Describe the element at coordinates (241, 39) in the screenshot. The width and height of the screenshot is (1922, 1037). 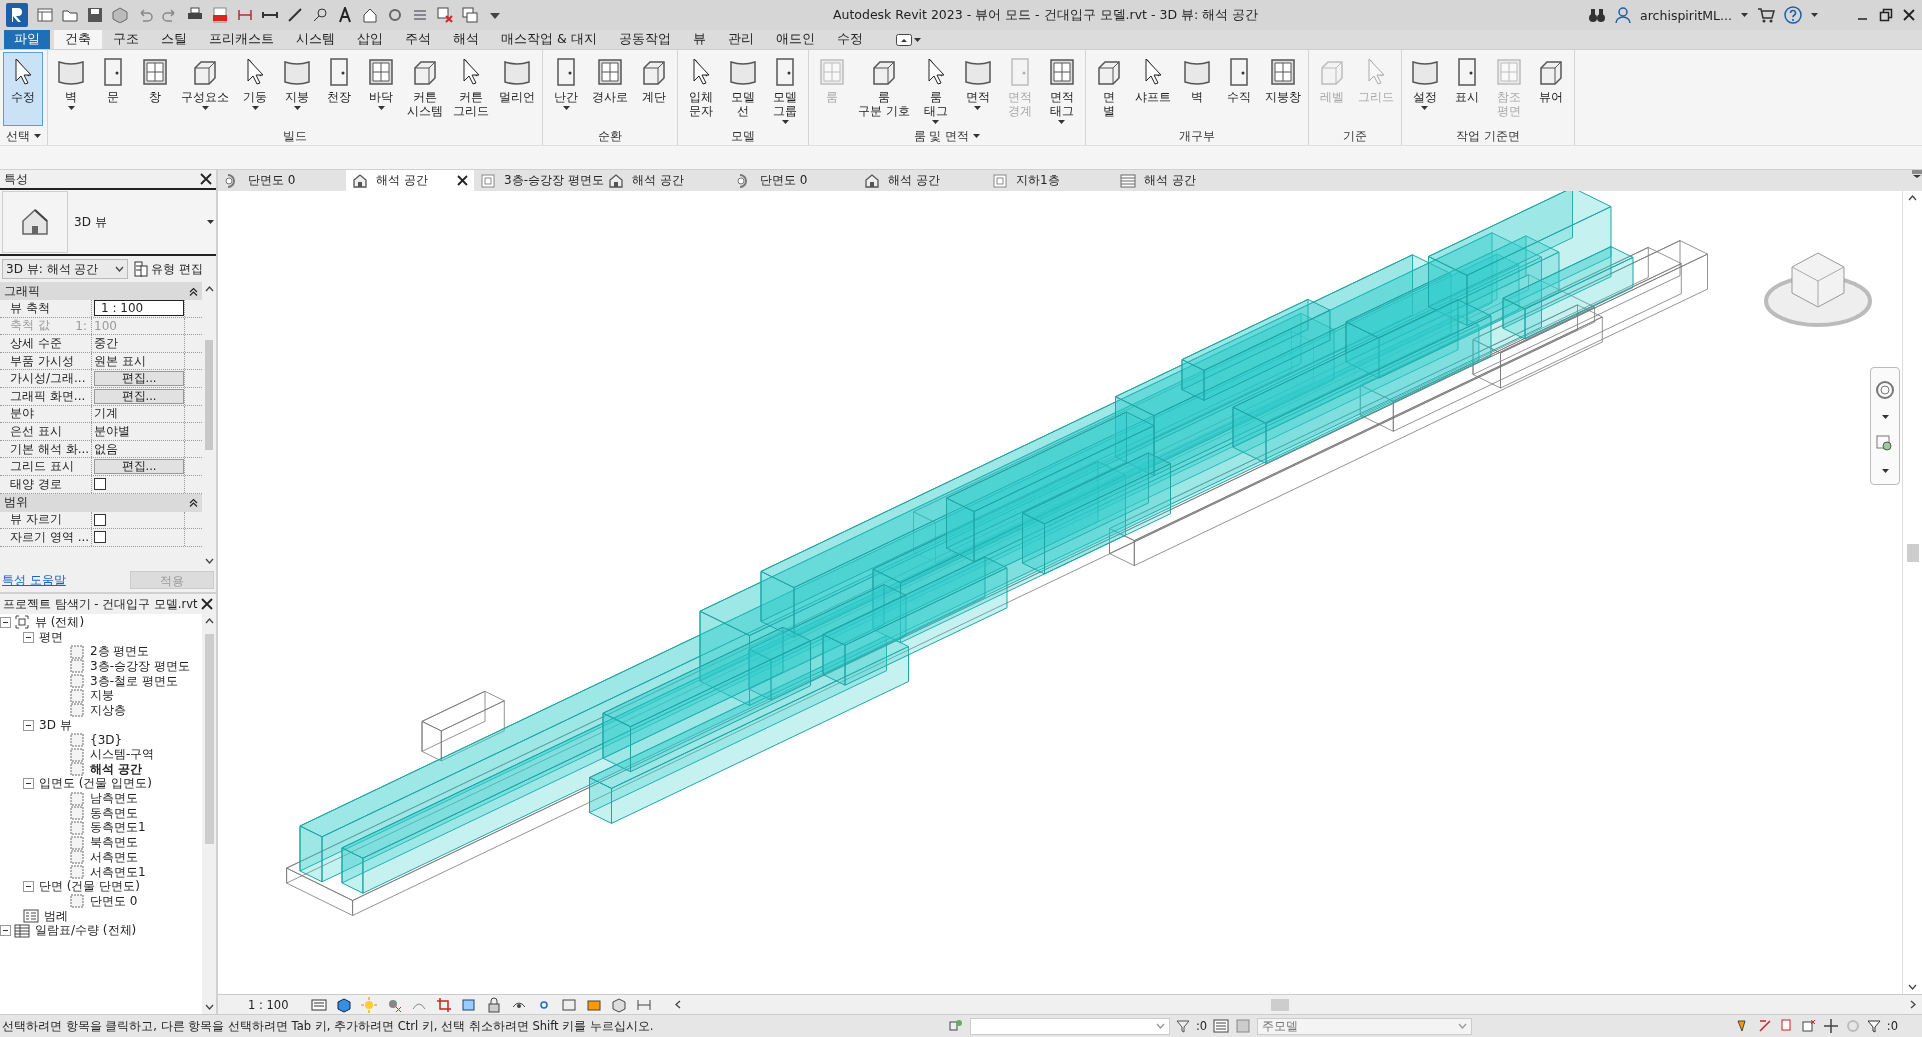
I see `ribbon-tab: 프리캐스트` at that location.